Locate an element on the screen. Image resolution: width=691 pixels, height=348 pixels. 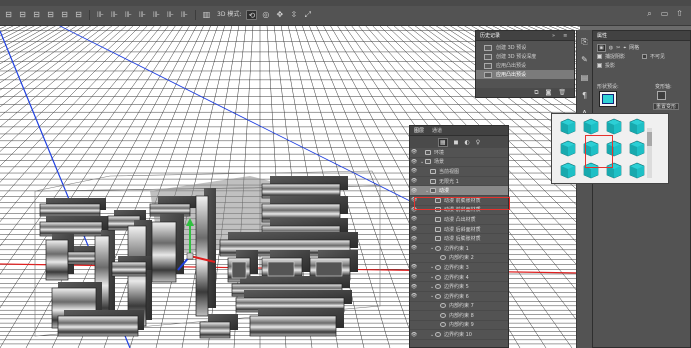
search-icon: ⌕ is located at coordinates (649, 14).